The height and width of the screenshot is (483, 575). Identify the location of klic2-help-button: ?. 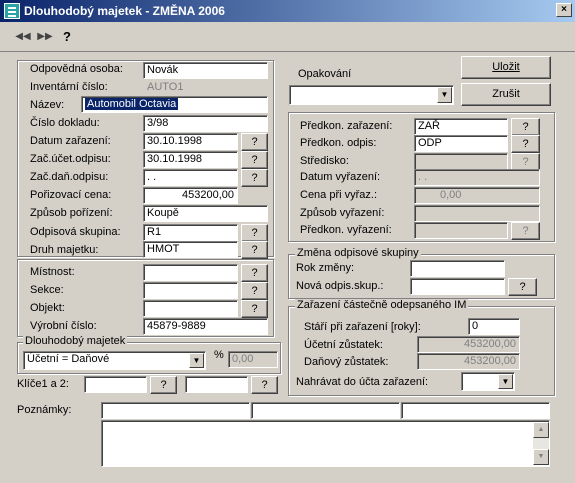
(264, 385).